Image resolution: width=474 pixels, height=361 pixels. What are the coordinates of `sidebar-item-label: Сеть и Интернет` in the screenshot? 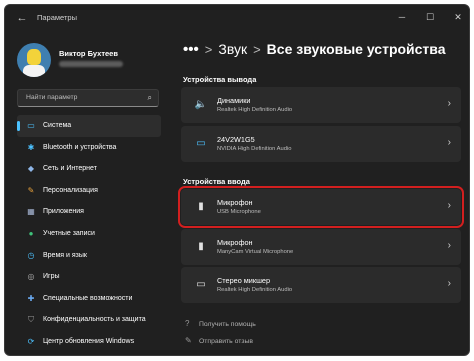 It's located at (70, 169).